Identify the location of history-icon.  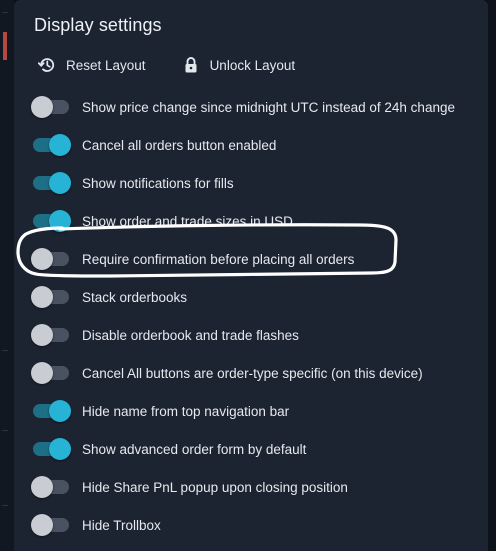
(47, 65).